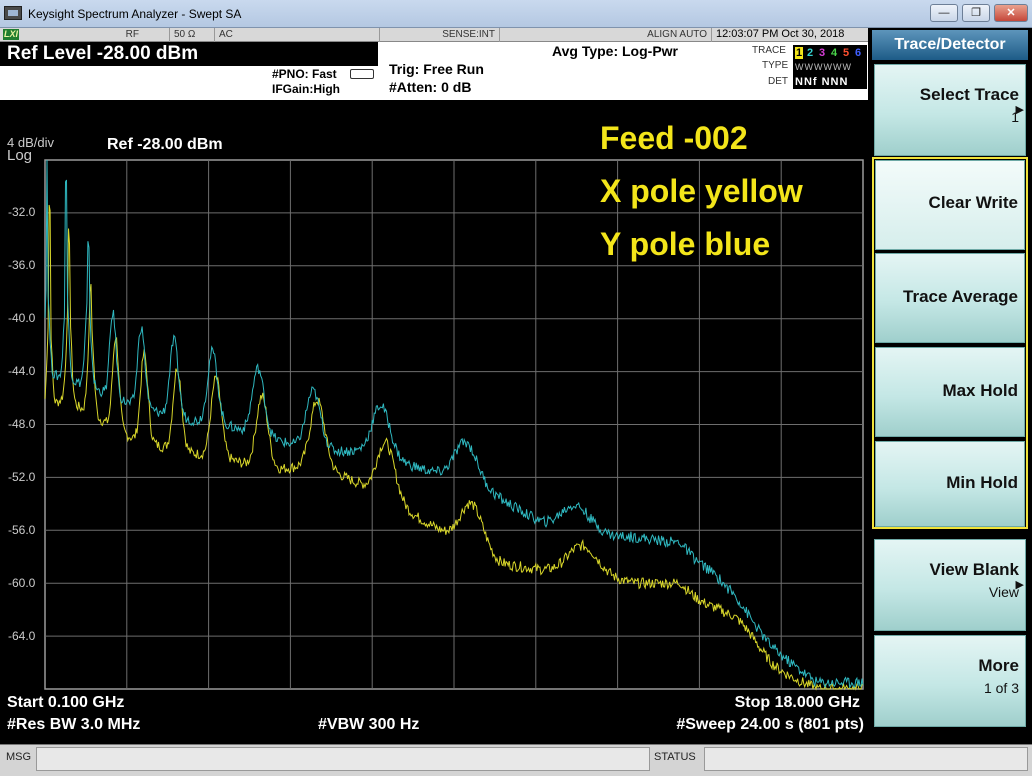 Image resolution: width=1032 pixels, height=776 pixels. What do you see at coordinates (19, 757) in the screenshot?
I see `msg-label: MSG` at bounding box center [19, 757].